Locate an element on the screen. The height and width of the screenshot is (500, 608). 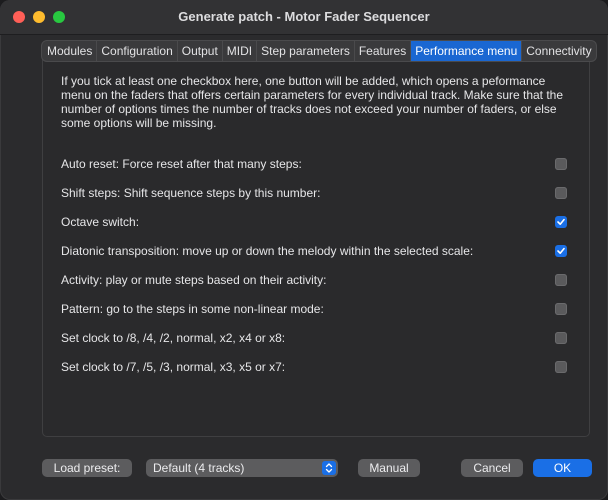
tab-connectivity: Connectivity is located at coordinates (558, 51).